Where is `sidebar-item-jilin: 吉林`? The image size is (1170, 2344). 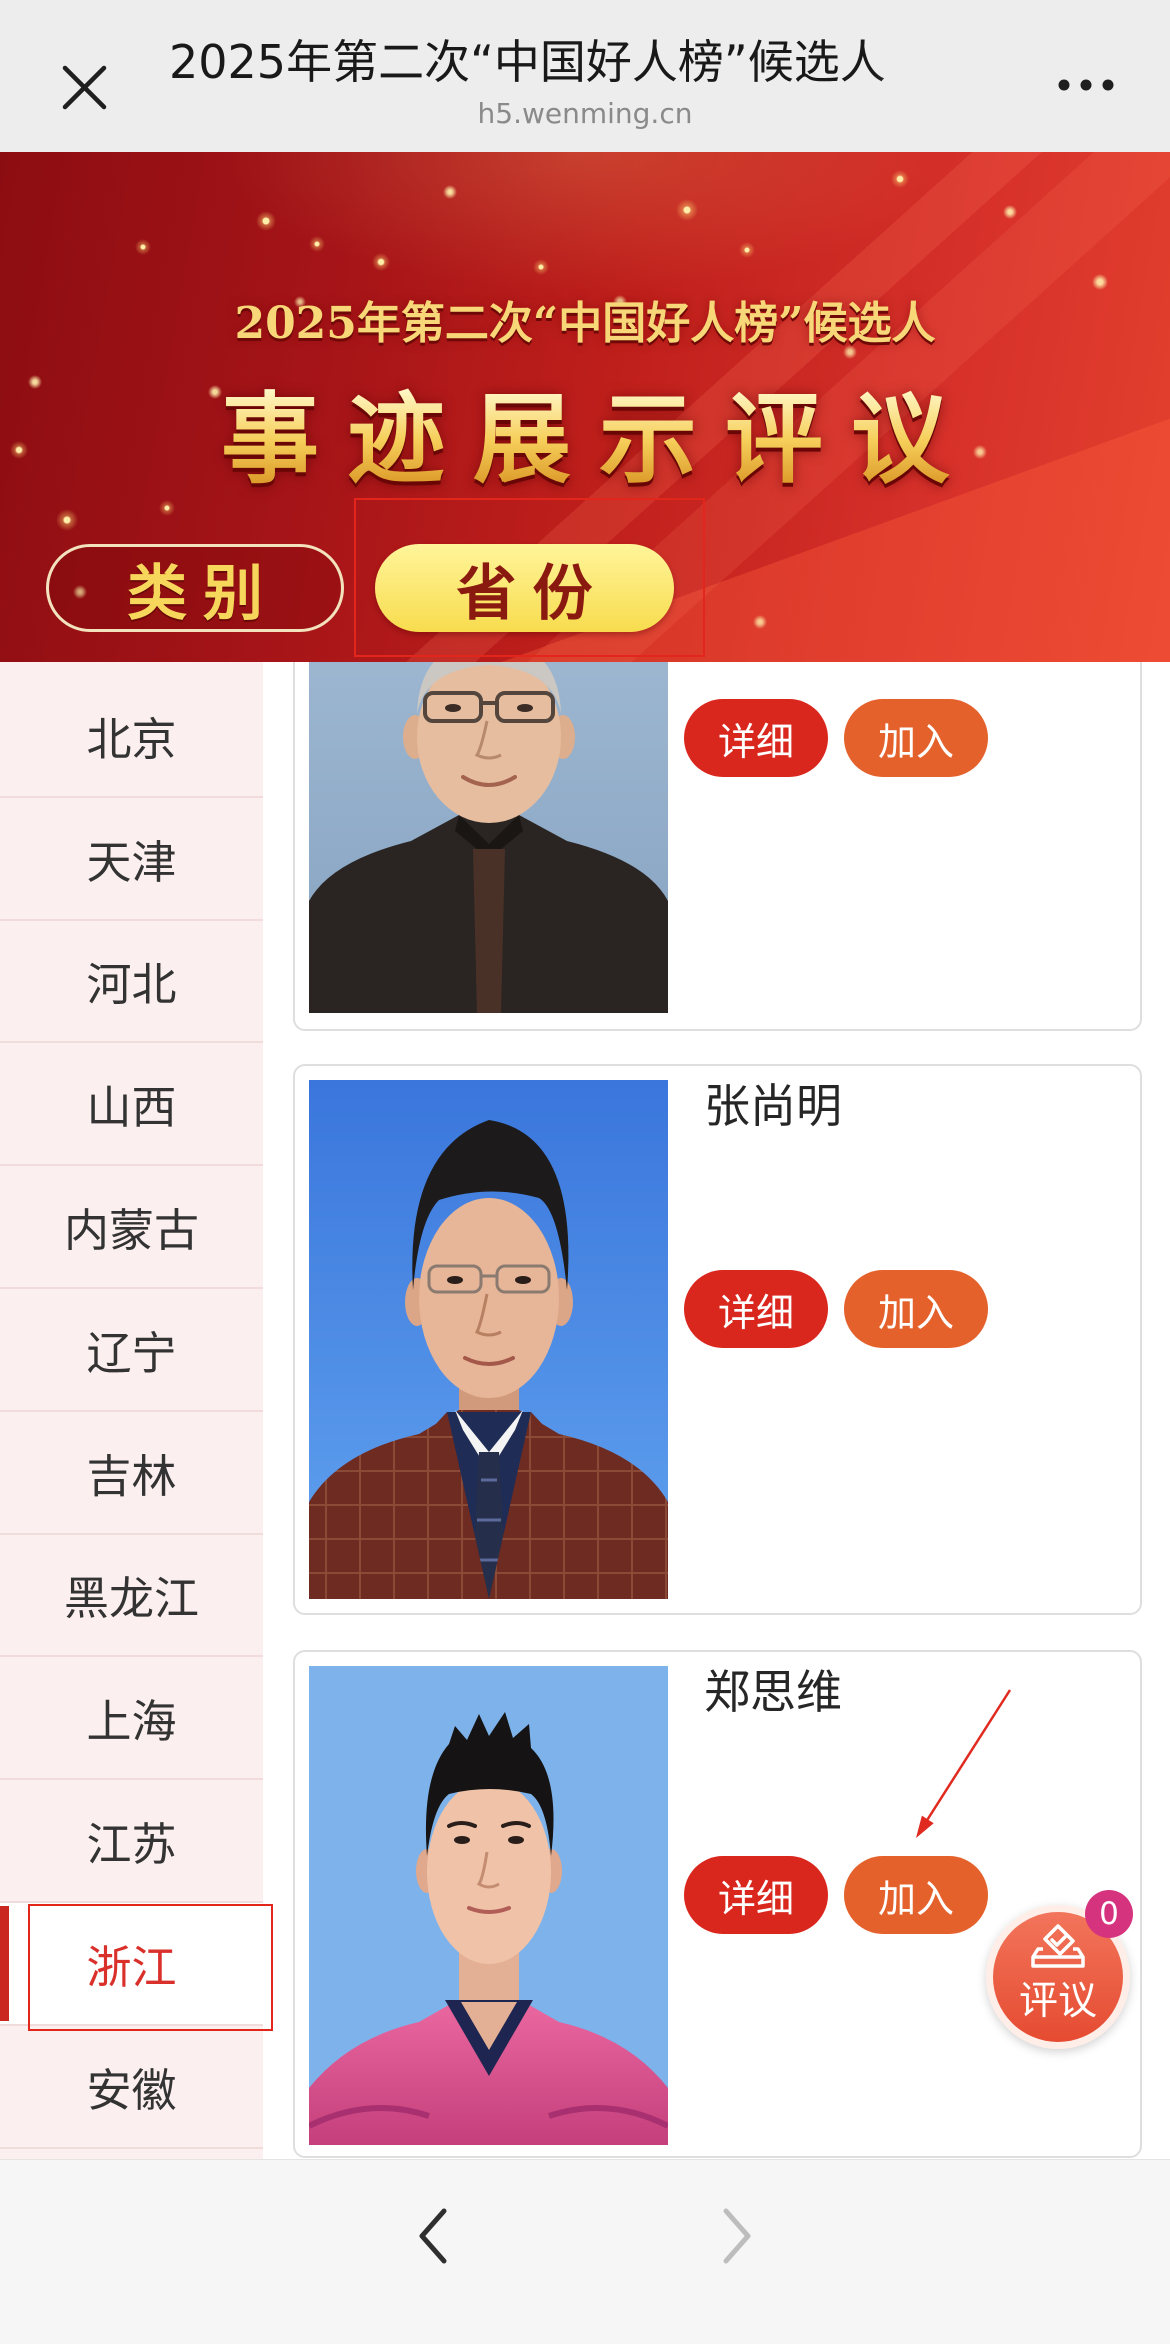
sidebar-item-jilin: 吉林 is located at coordinates (131, 1473).